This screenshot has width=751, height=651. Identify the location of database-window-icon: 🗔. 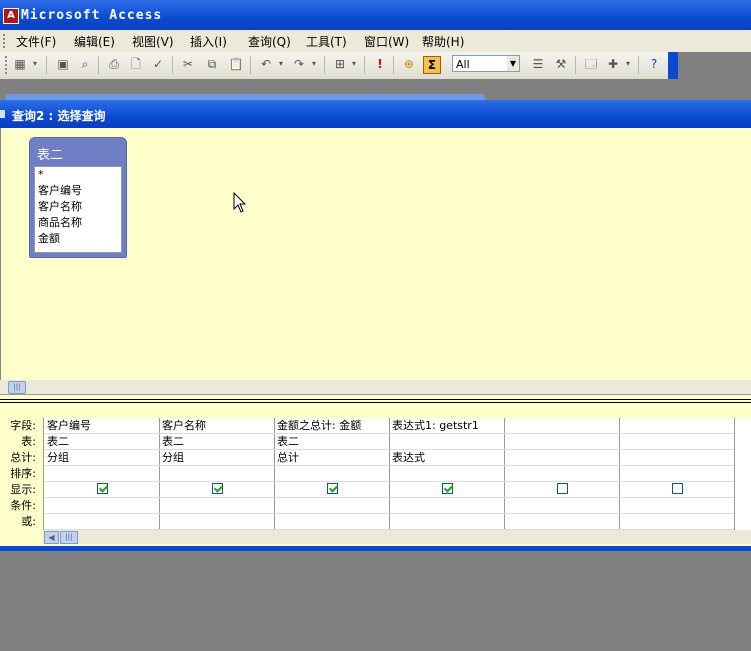
(591, 64).